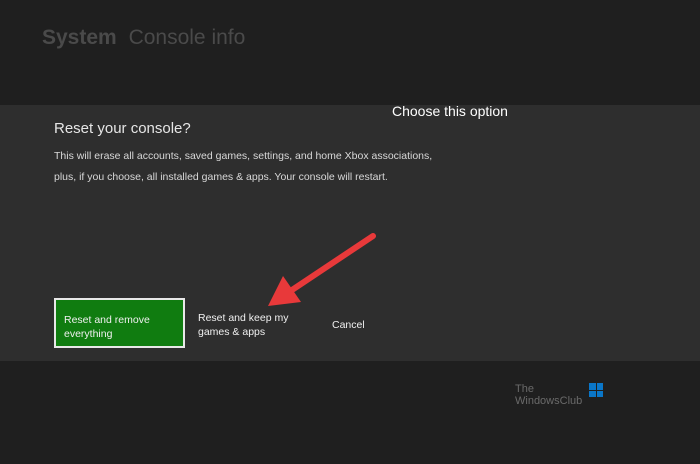 The image size is (700, 464). Describe the element at coordinates (243, 318) in the screenshot. I see `reset-keep-label-line-1: Reset and keep my` at that location.